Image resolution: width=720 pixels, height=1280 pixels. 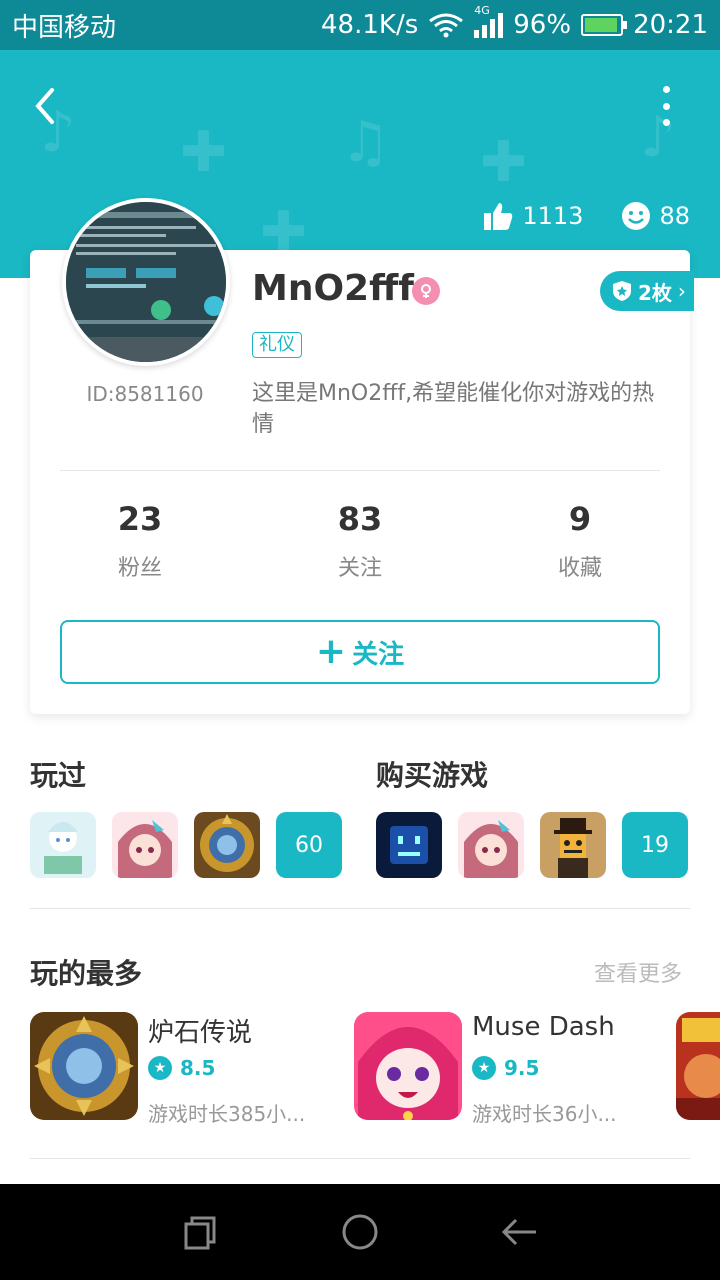 I want to click on back-nav-icon, so click(x=520, y=1232).